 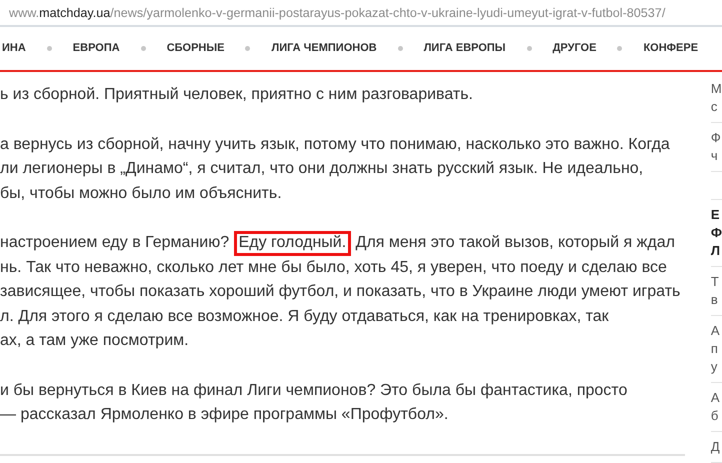 I want to click on sidebar-item: Е Ф Л, so click(x=716, y=233).